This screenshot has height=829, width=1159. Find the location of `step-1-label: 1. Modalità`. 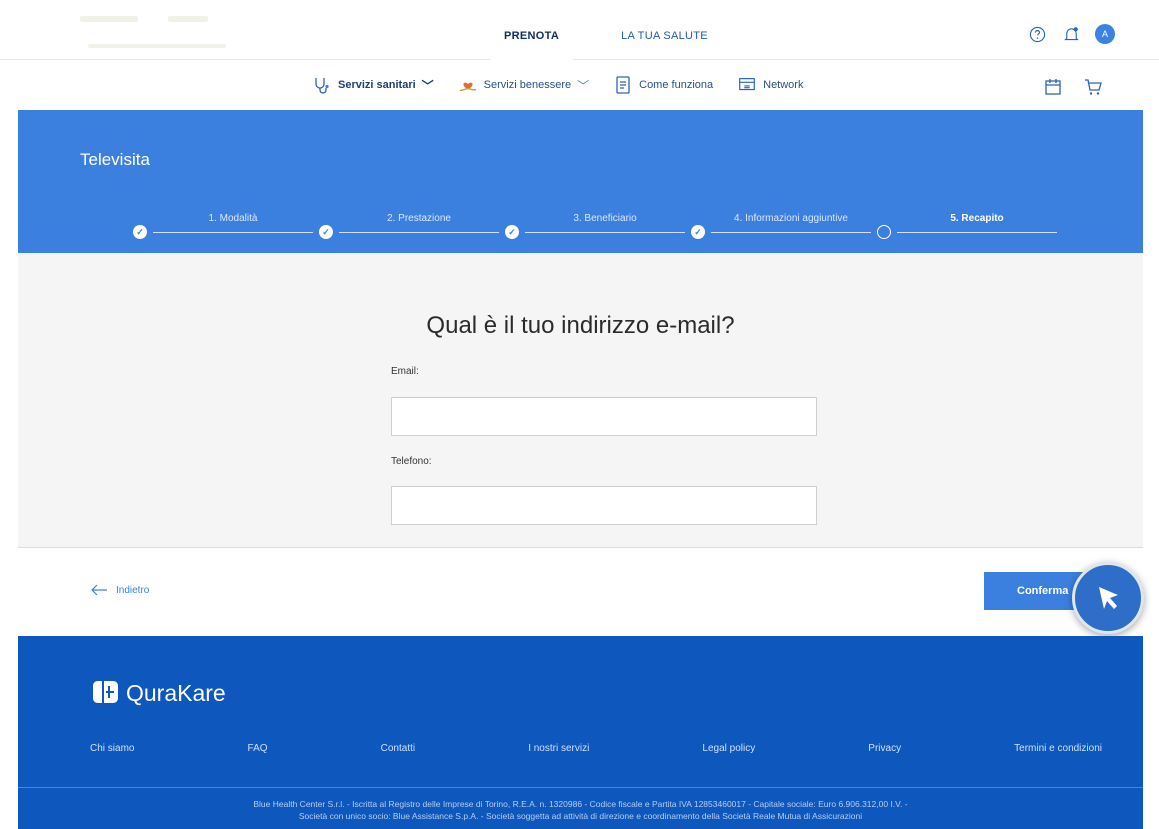

step-1-label: 1. Modalità is located at coordinates (233, 218).